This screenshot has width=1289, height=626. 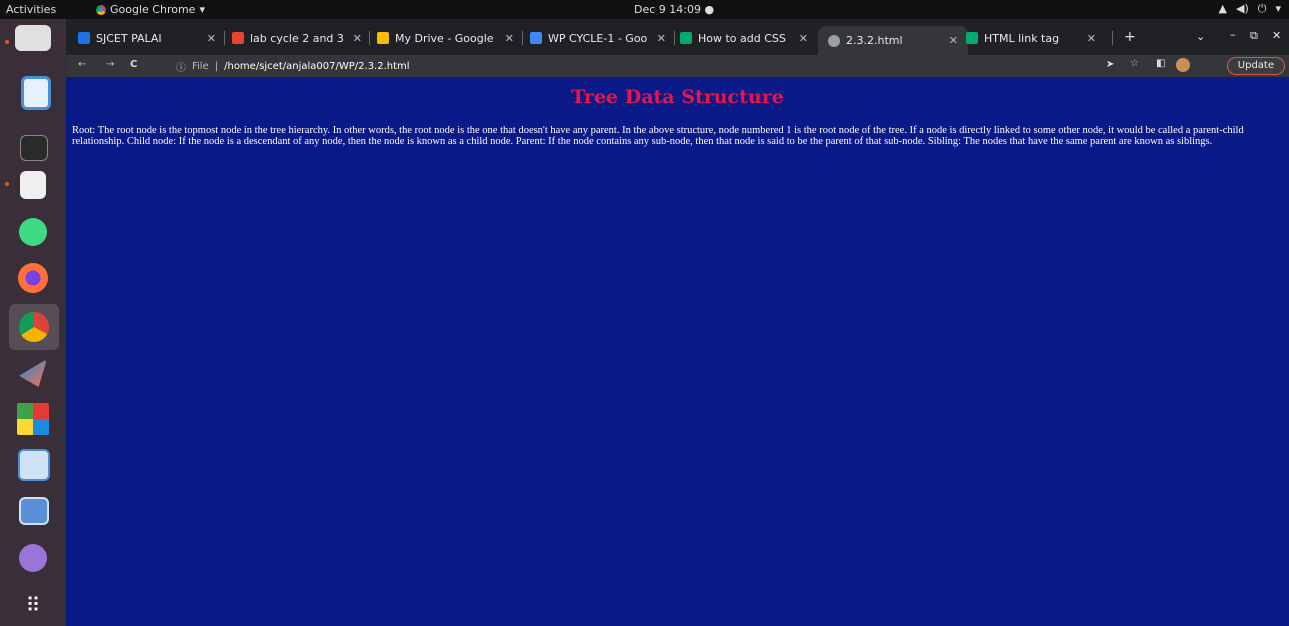 What do you see at coordinates (181, 66) in the screenshot?
I see `info-icon: ⓘ` at bounding box center [181, 66].